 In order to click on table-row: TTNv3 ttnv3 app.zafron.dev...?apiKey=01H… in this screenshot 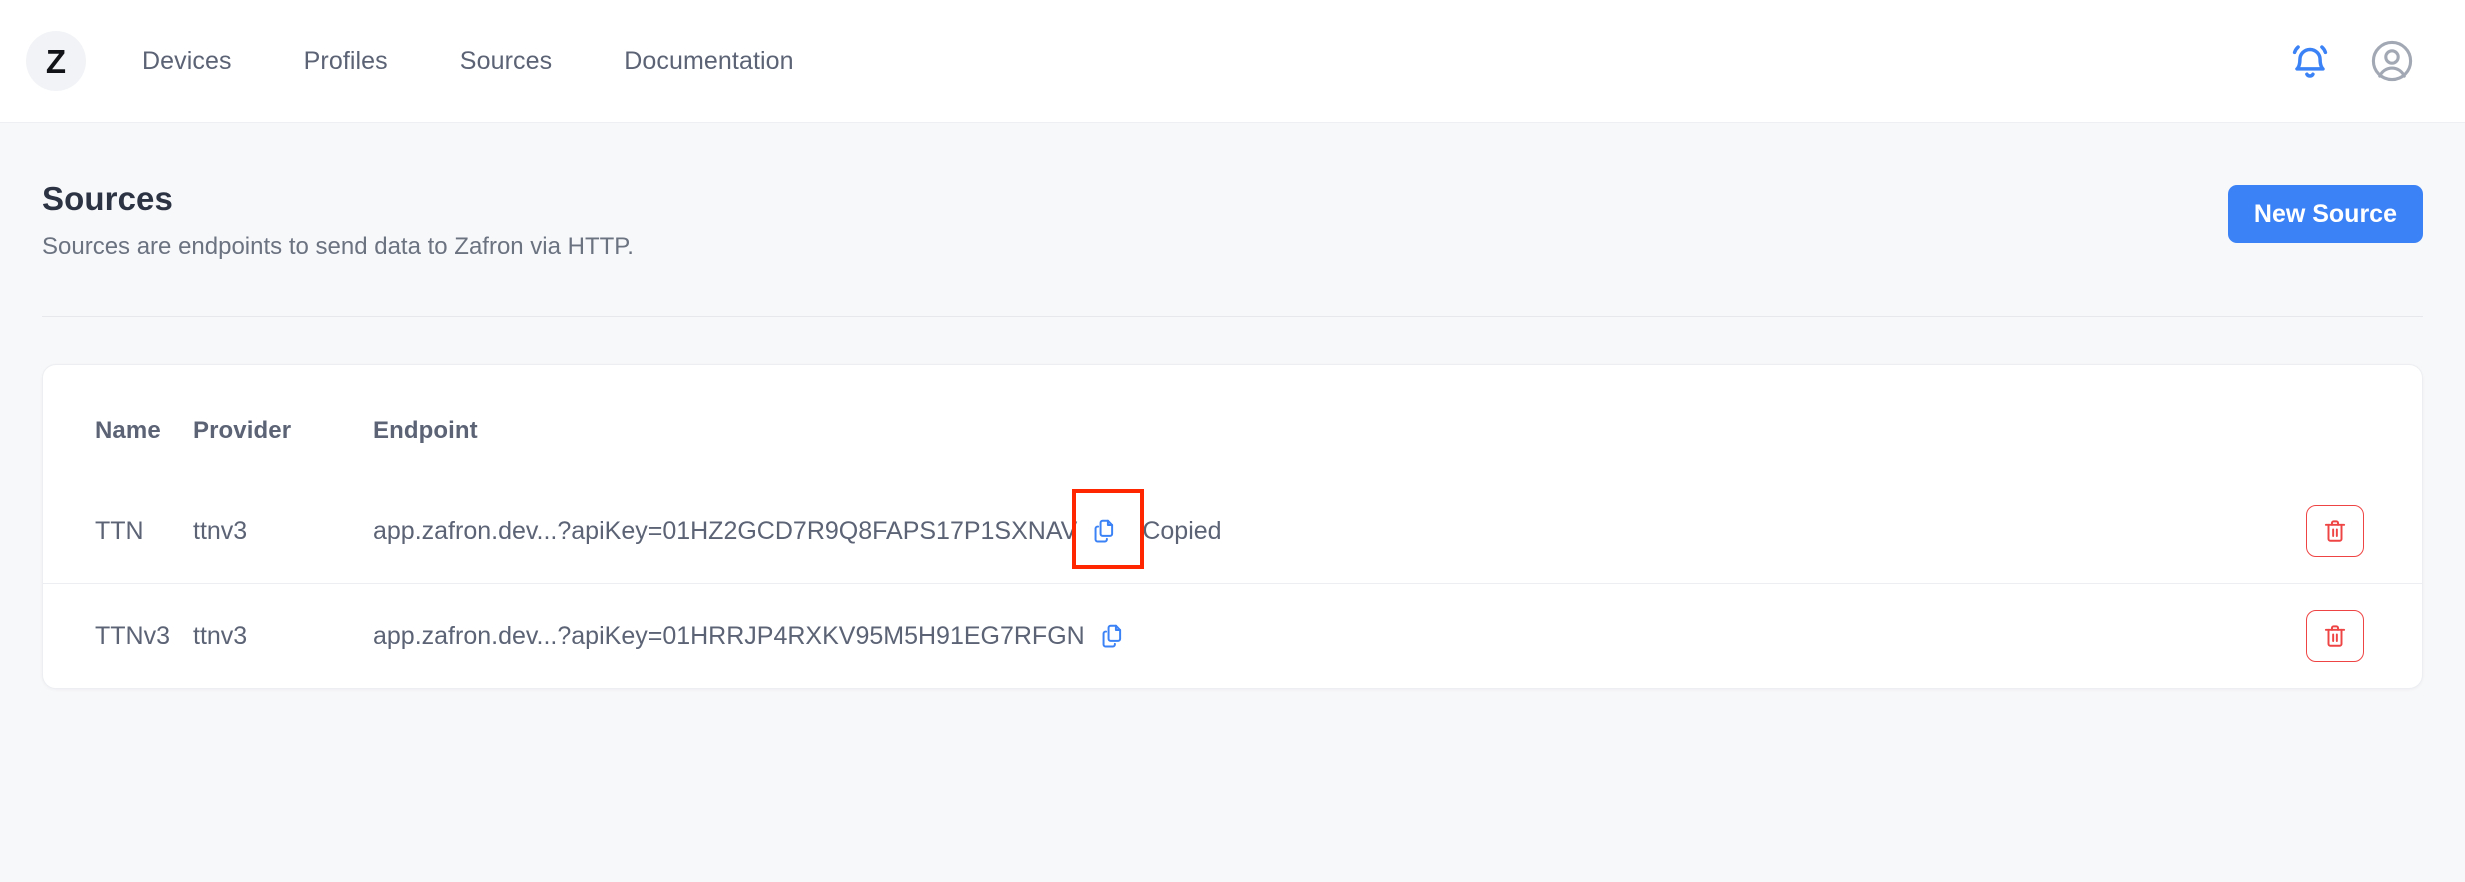, I will do `click(1232, 636)`.